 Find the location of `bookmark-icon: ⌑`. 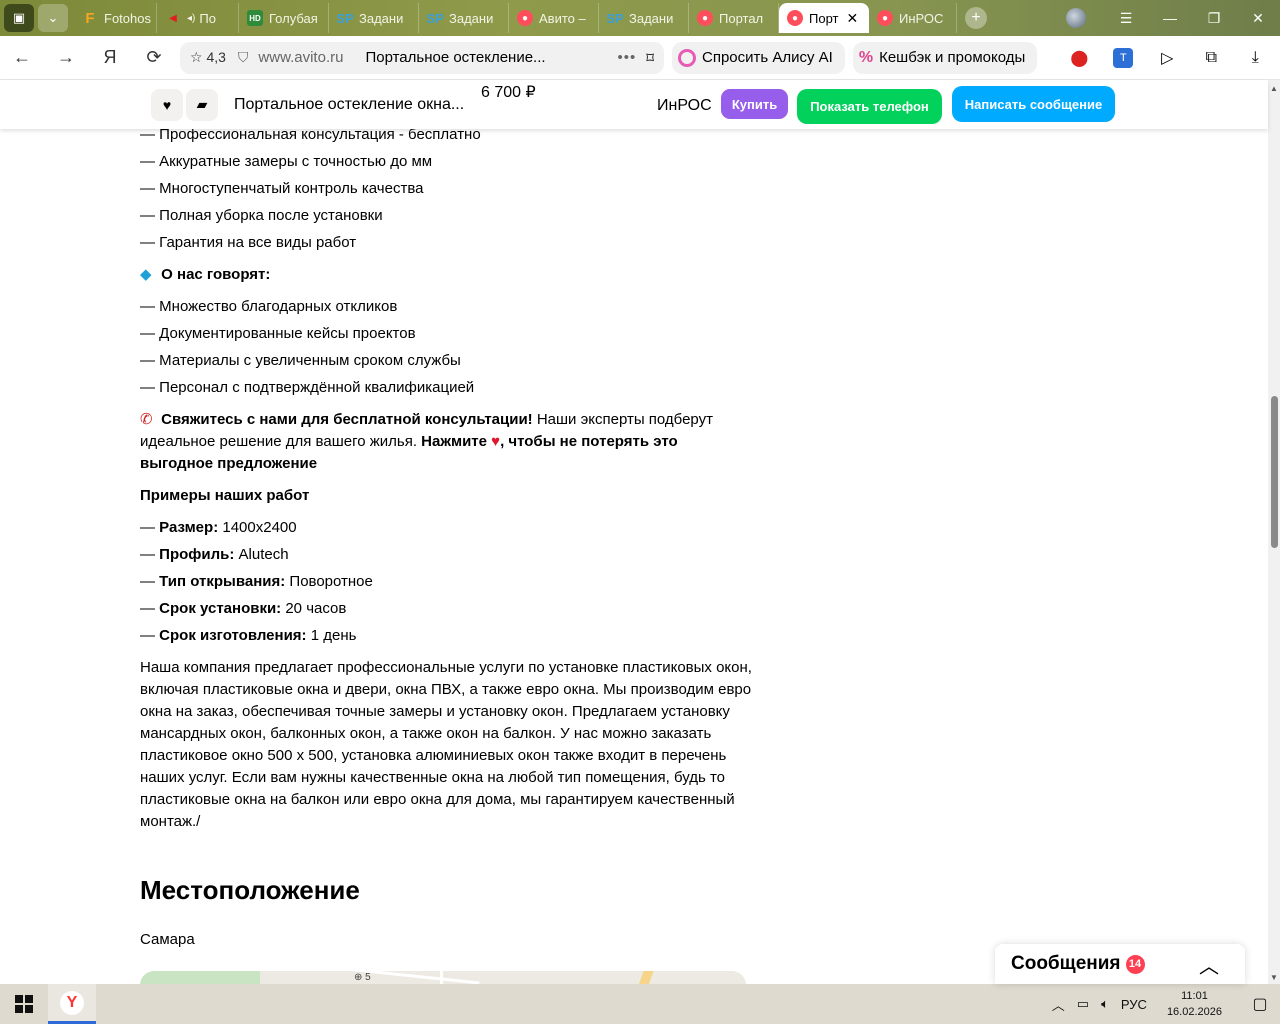

bookmark-icon: ⌑ is located at coordinates (650, 58).